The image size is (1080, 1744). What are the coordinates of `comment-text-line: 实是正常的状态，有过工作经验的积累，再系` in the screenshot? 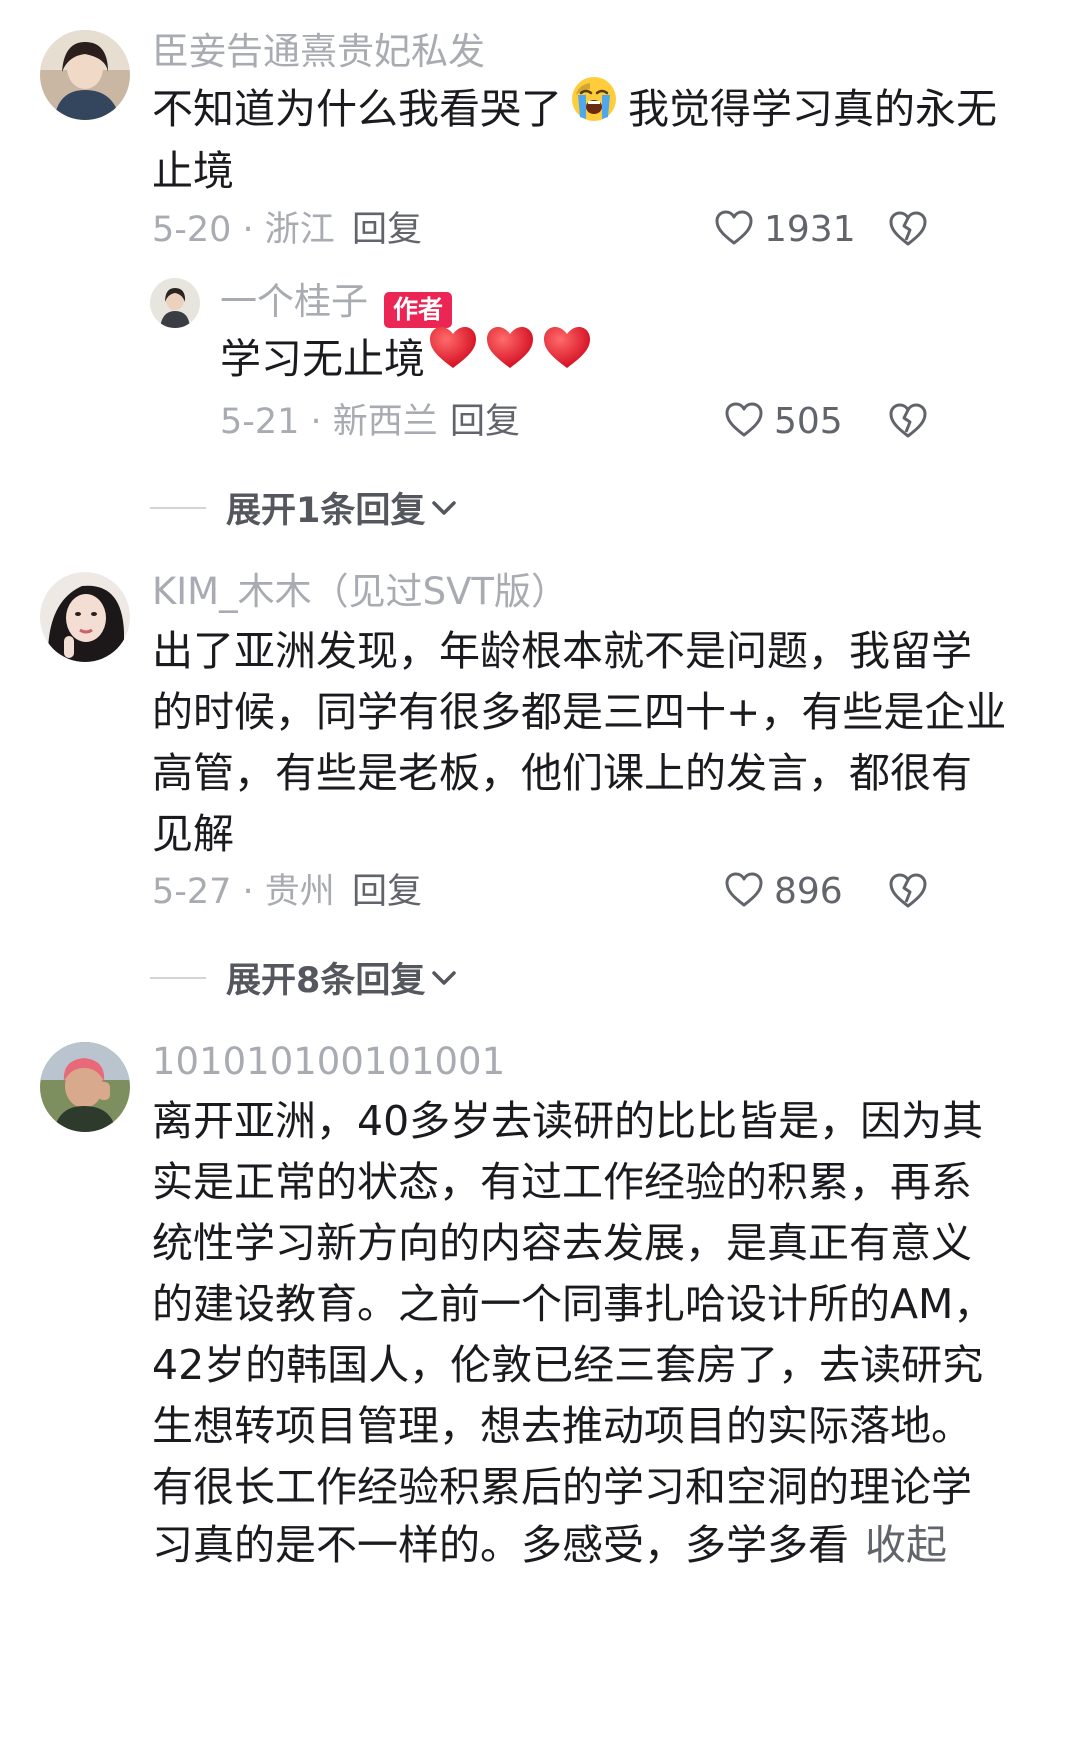 It's located at (562, 1182).